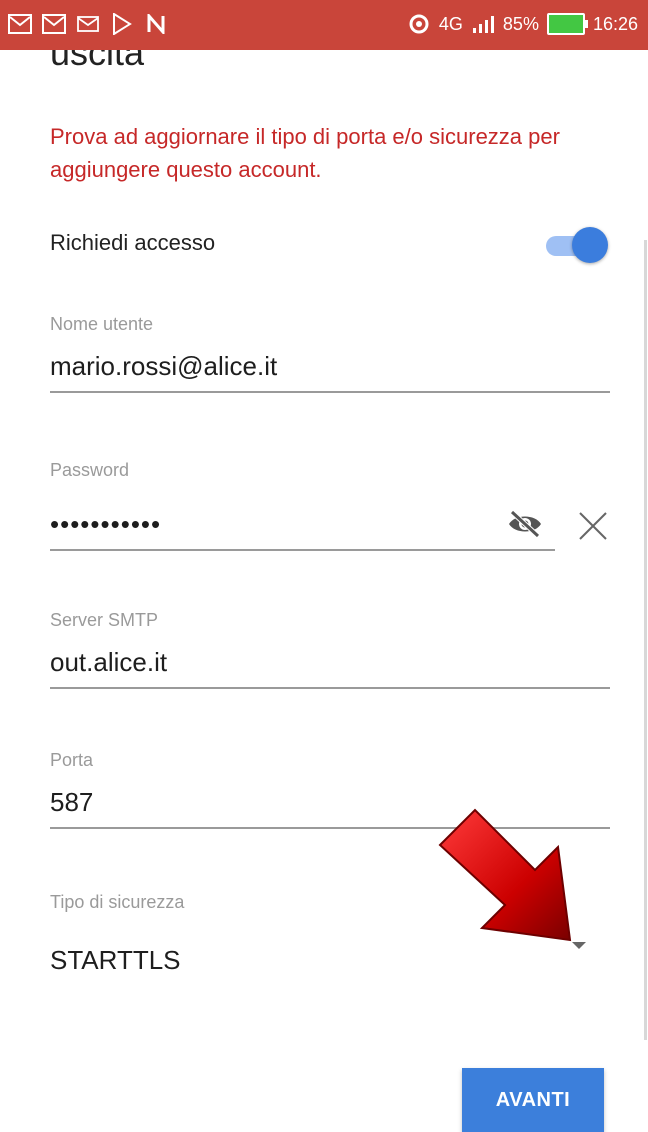 The height and width of the screenshot is (1132, 648). Describe the element at coordinates (450, 24) in the screenshot. I see `network-type: 4G` at that location.